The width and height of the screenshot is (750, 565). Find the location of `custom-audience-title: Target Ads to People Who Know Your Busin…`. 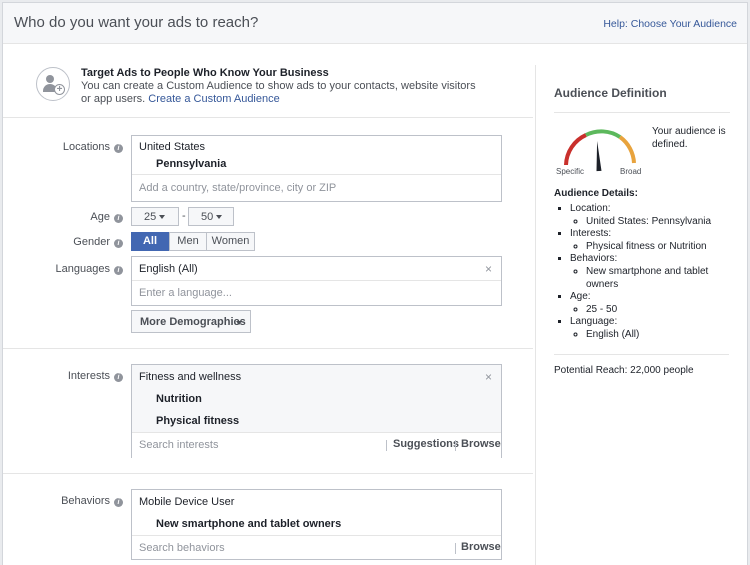

custom-audience-title: Target Ads to People Who Know Your Busin… is located at coordinates (205, 73).